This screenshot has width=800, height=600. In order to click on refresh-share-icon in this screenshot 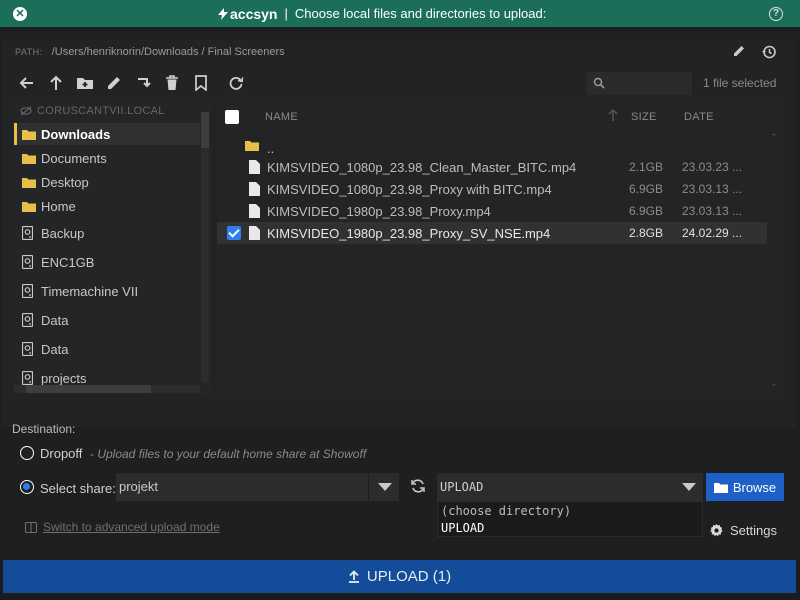, I will do `click(418, 487)`.